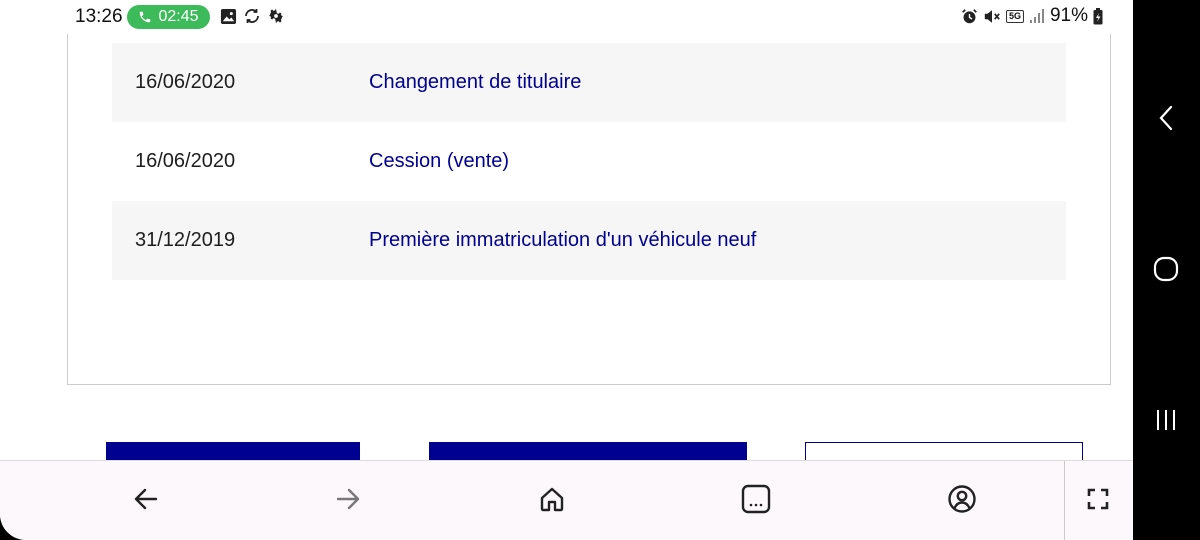 The image size is (1200, 540). Describe the element at coordinates (276, 16) in the screenshot. I see `settings-gear-icon` at that location.